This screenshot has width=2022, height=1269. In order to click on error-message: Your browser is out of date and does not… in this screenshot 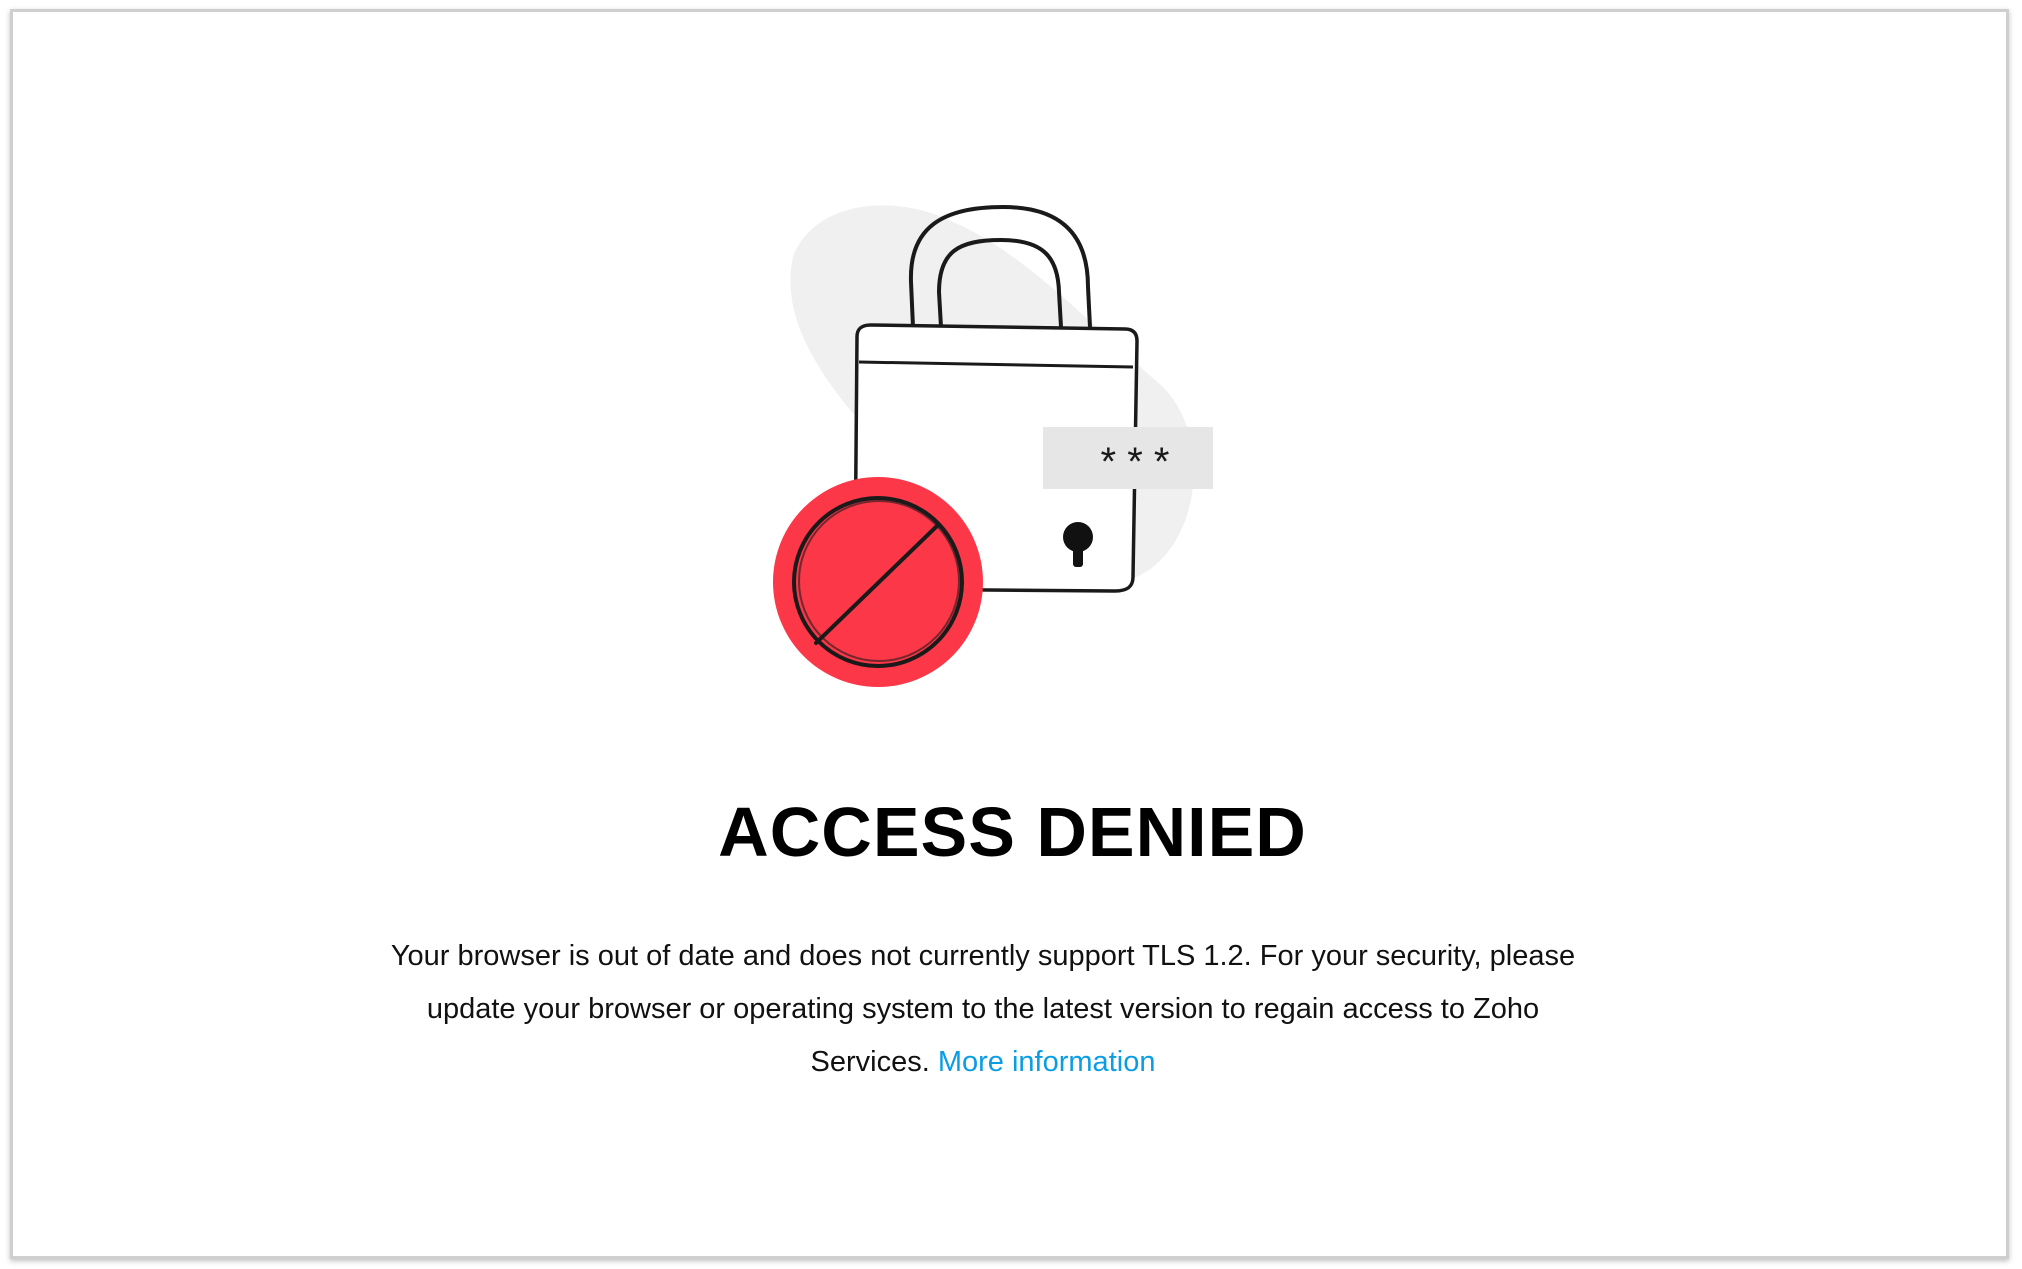, I will do `click(983, 1009)`.